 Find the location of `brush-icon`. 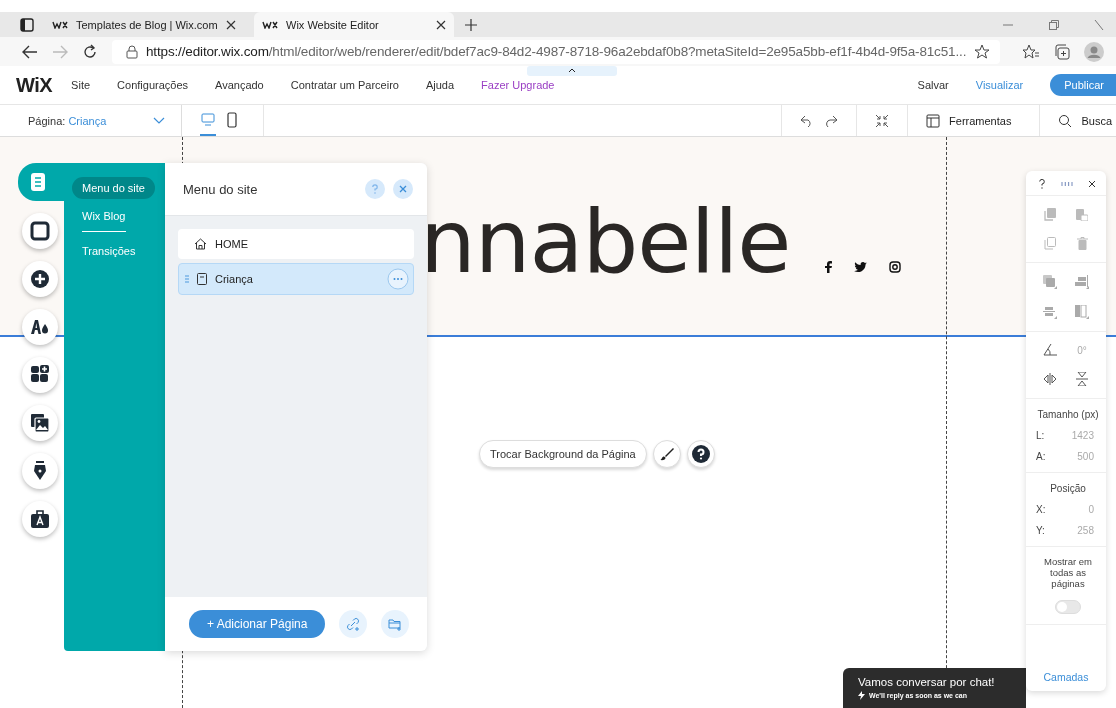

brush-icon is located at coordinates (666, 454).